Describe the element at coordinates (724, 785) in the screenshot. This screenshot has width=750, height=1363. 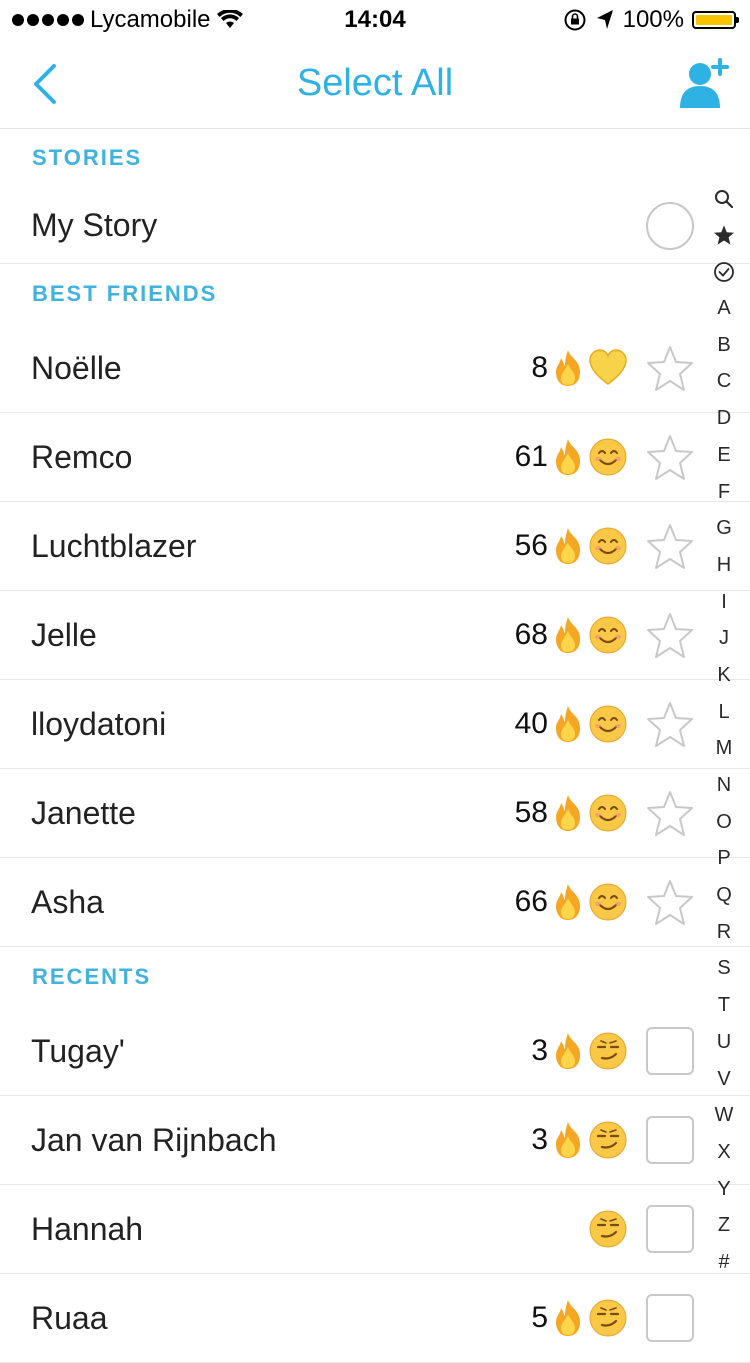
I see `index-letter: N` at that location.